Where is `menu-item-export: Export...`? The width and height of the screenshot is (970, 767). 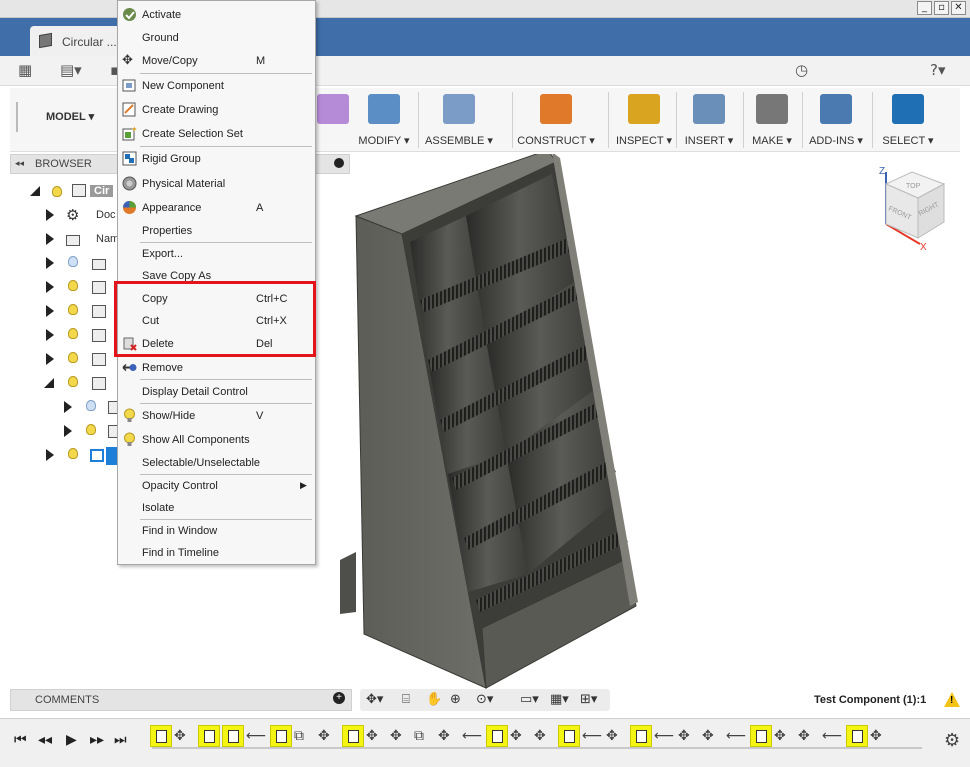 menu-item-export: Export... is located at coordinates (216, 254).